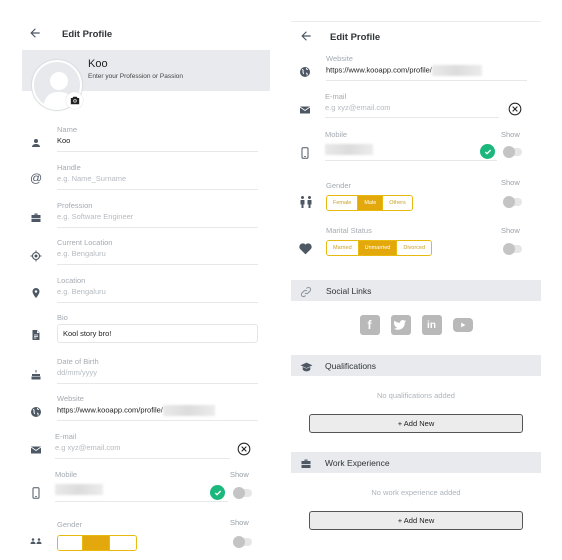  I want to click on marital-option-unmarried: Unmarried, so click(378, 248).